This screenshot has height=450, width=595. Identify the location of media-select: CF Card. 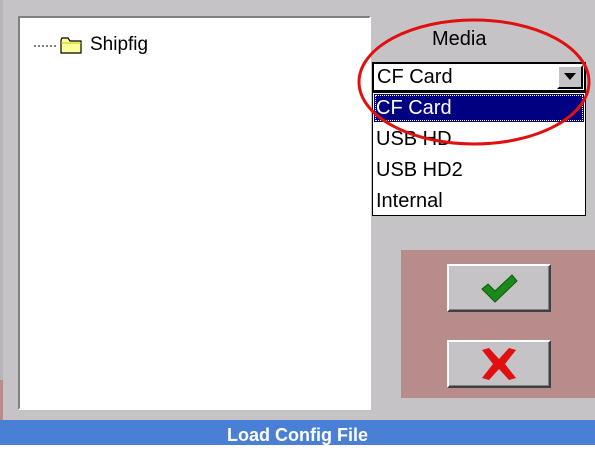
(479, 77).